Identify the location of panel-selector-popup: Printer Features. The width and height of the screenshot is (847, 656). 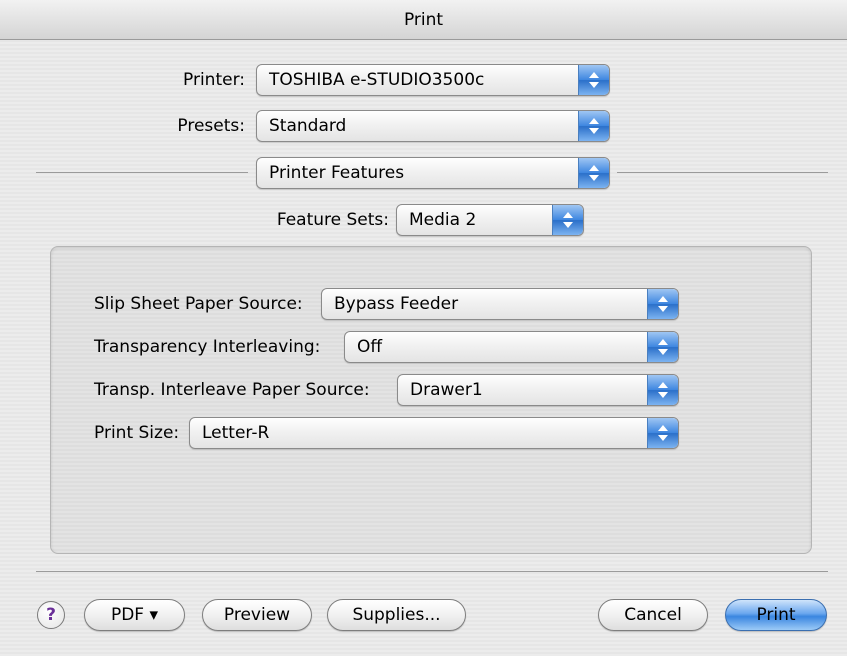
(433, 173).